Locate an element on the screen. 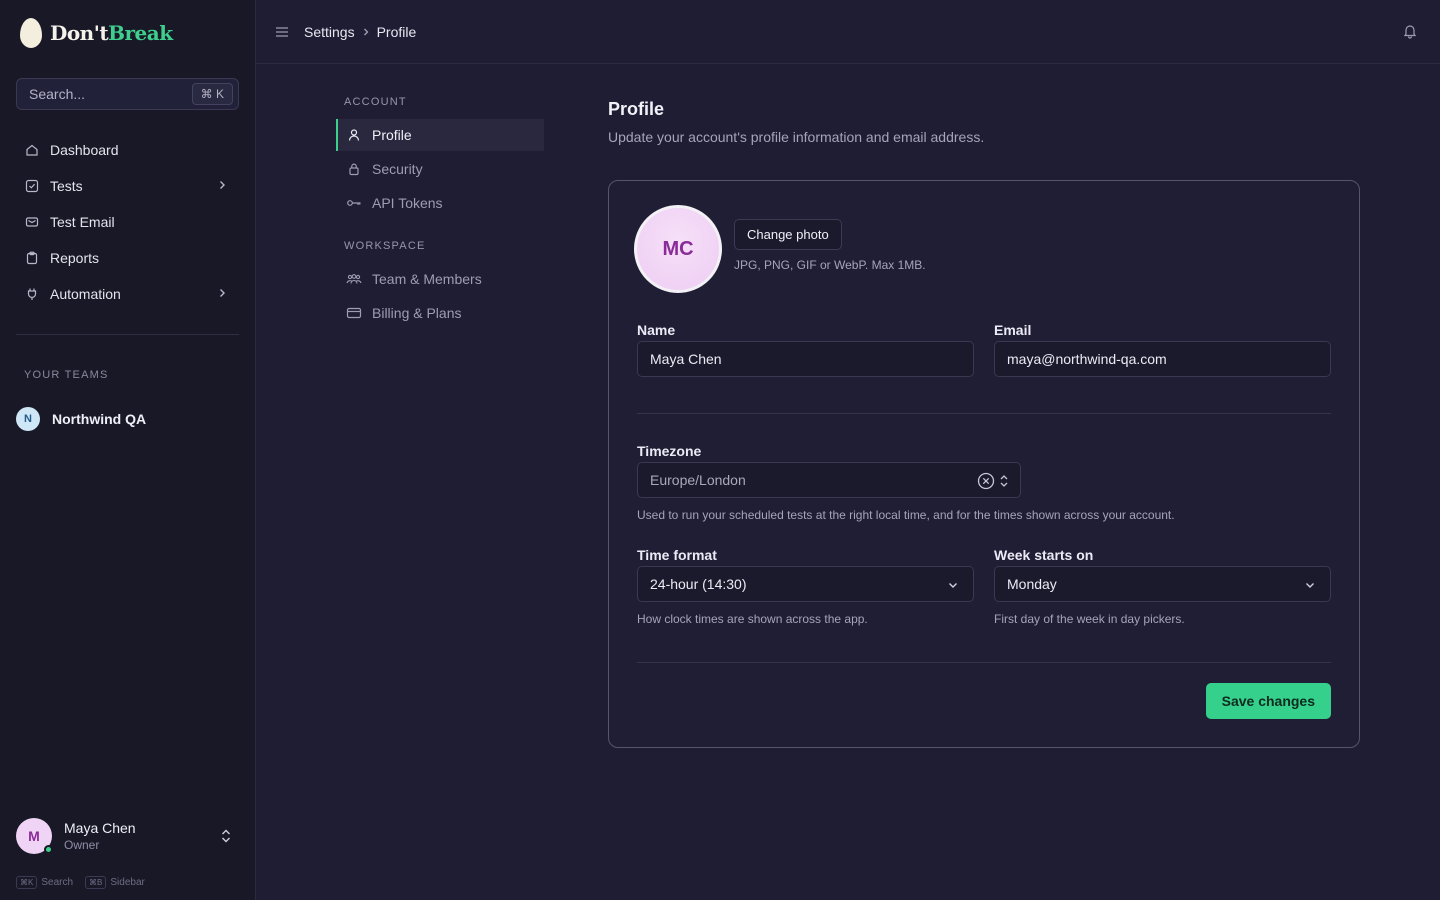 The height and width of the screenshot is (900, 1440). shortcut-label: Sidebar is located at coordinates (127, 882).